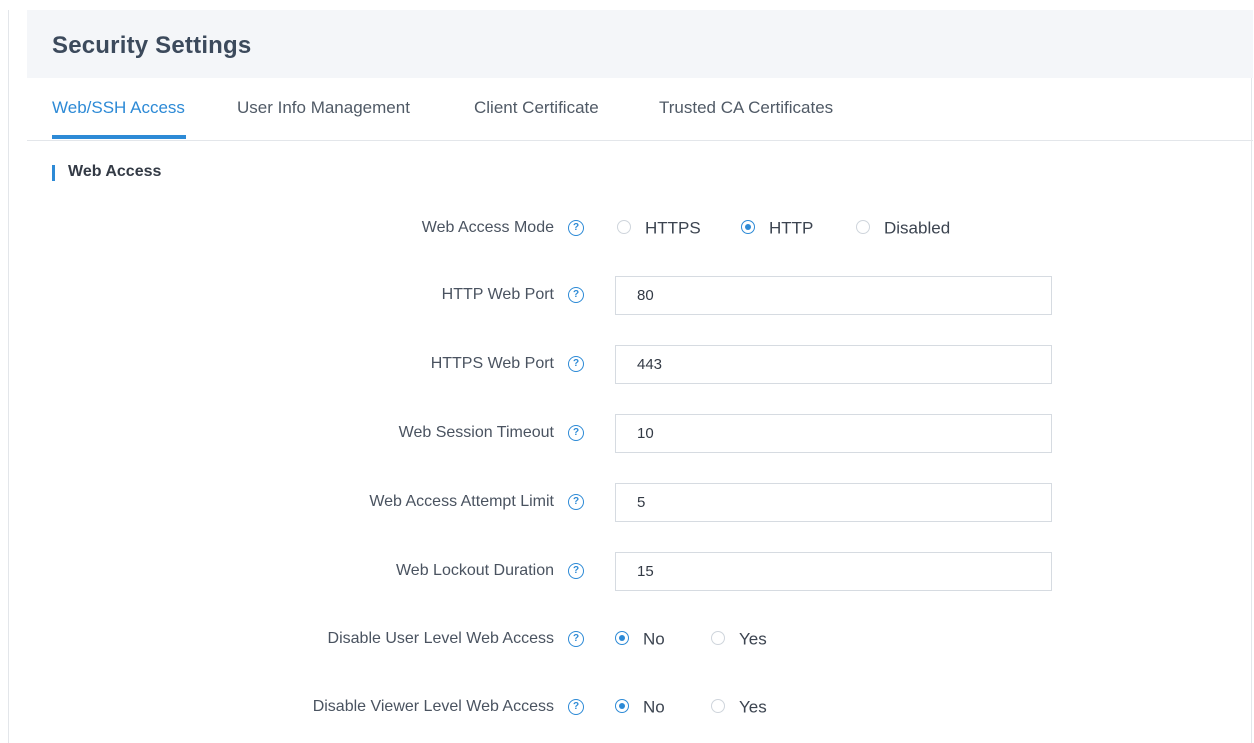 This screenshot has height=743, width=1254. What do you see at coordinates (152, 45) in the screenshot?
I see `page-title: Security Settings` at bounding box center [152, 45].